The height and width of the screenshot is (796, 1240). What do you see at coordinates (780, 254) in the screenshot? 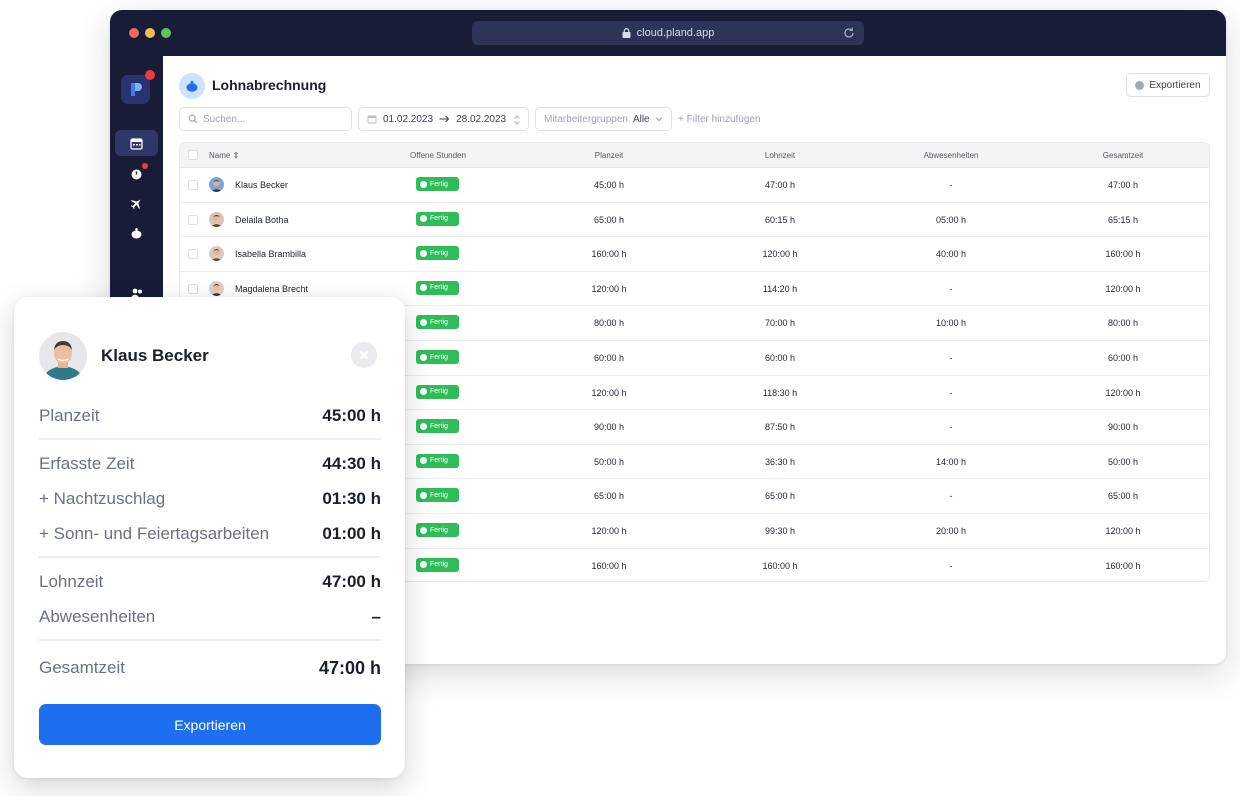
I see `wage-time: 120:00 h` at bounding box center [780, 254].